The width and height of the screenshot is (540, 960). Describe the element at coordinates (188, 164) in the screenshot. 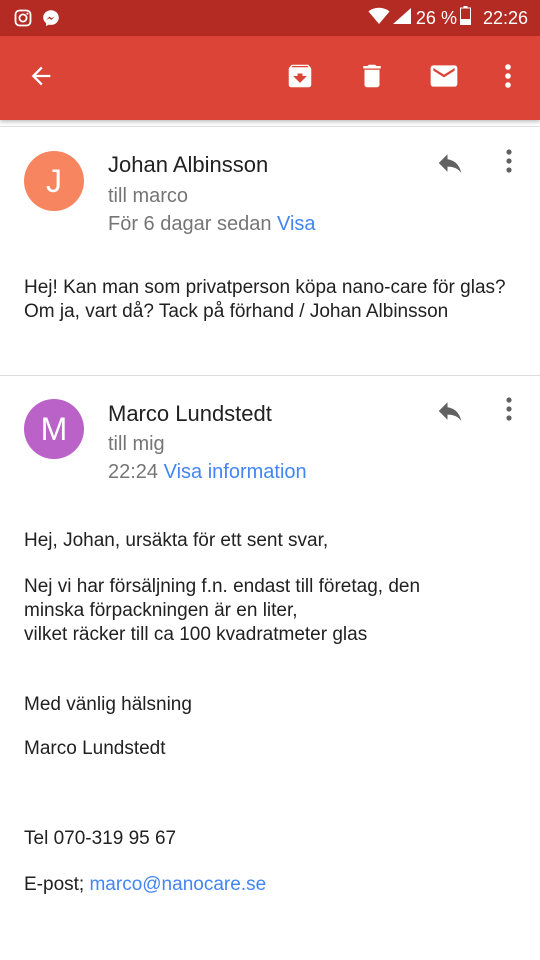

I see `sender-name: Johan Albinsson` at that location.